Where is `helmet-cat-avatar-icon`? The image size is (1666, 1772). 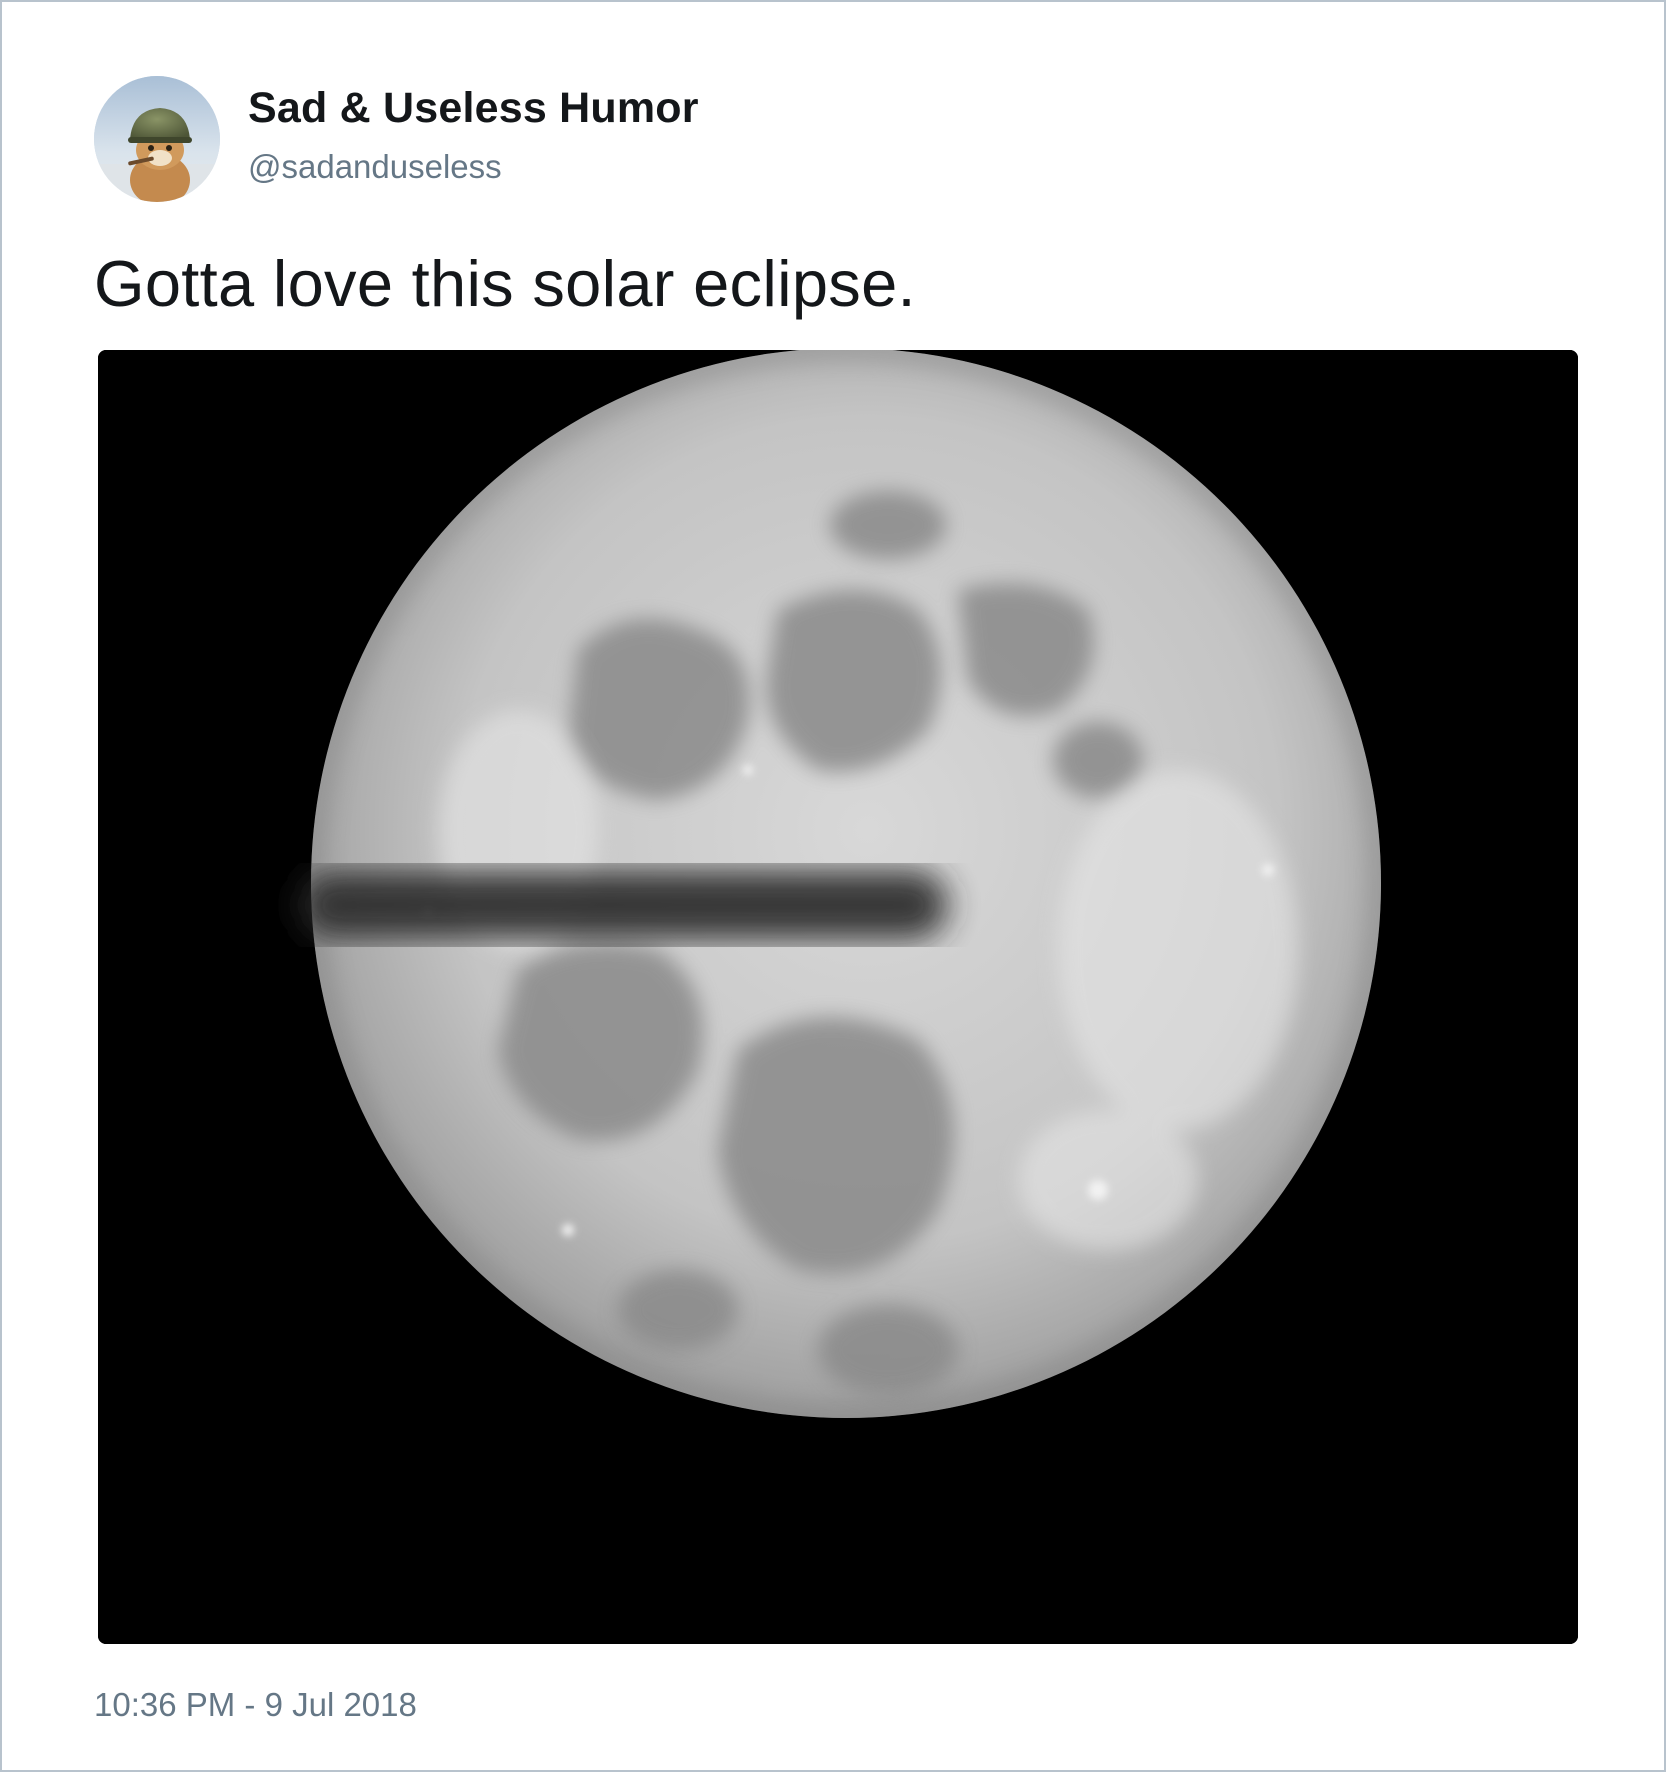
helmet-cat-avatar-icon is located at coordinates (157, 139).